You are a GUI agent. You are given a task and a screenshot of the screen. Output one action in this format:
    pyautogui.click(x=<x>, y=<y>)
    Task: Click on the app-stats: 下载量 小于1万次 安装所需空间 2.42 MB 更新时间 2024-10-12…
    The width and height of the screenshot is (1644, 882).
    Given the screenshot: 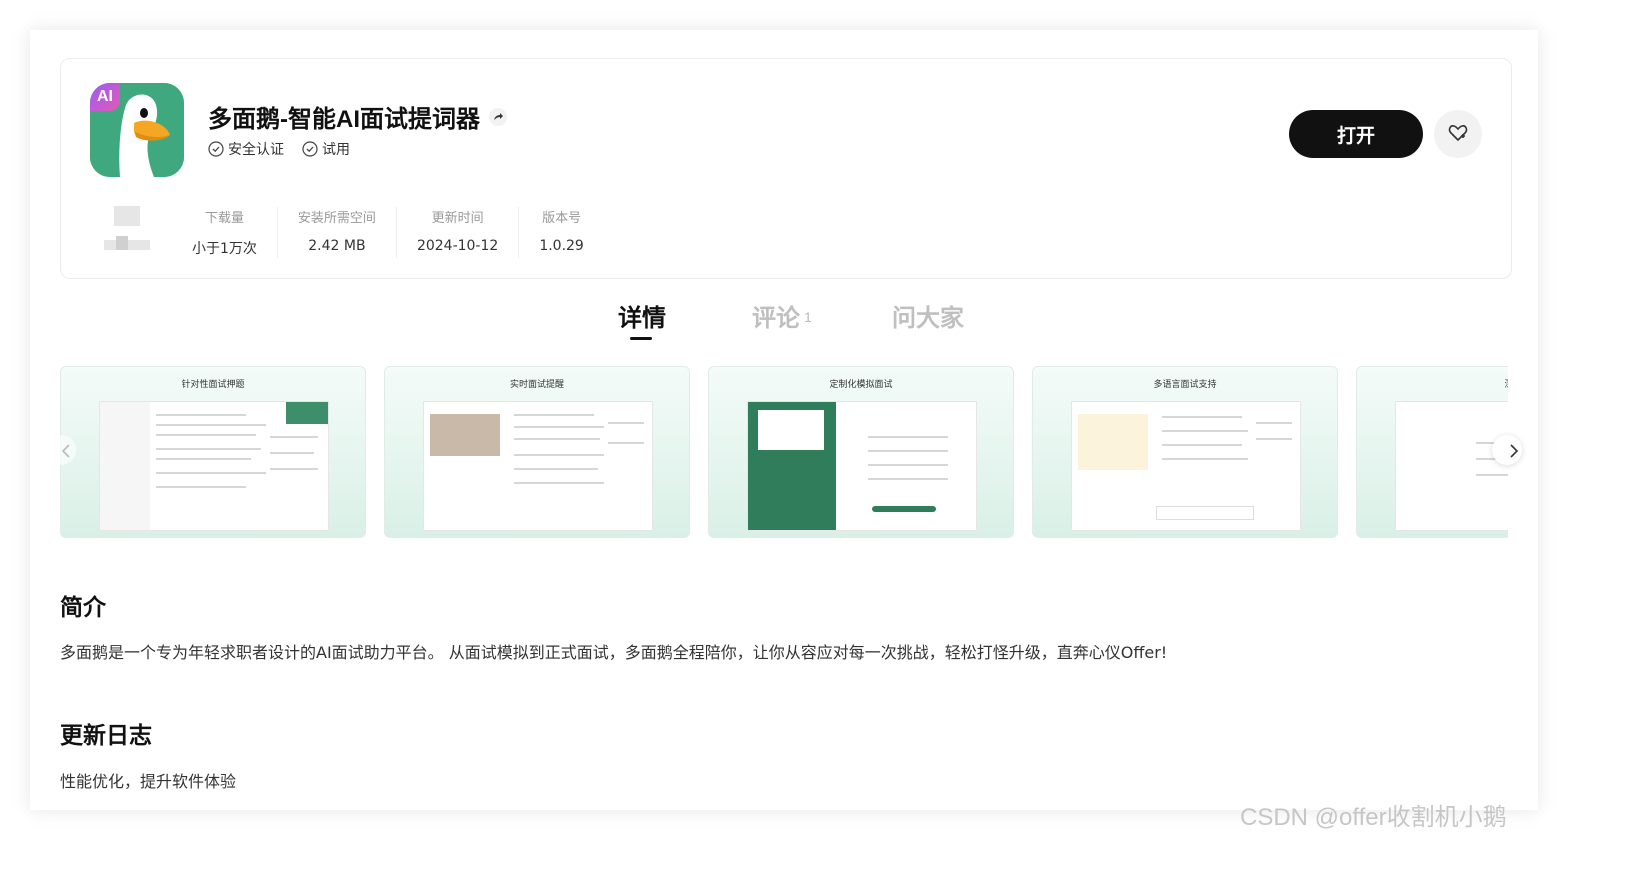 What is the action you would take?
    pyautogui.click(x=388, y=232)
    